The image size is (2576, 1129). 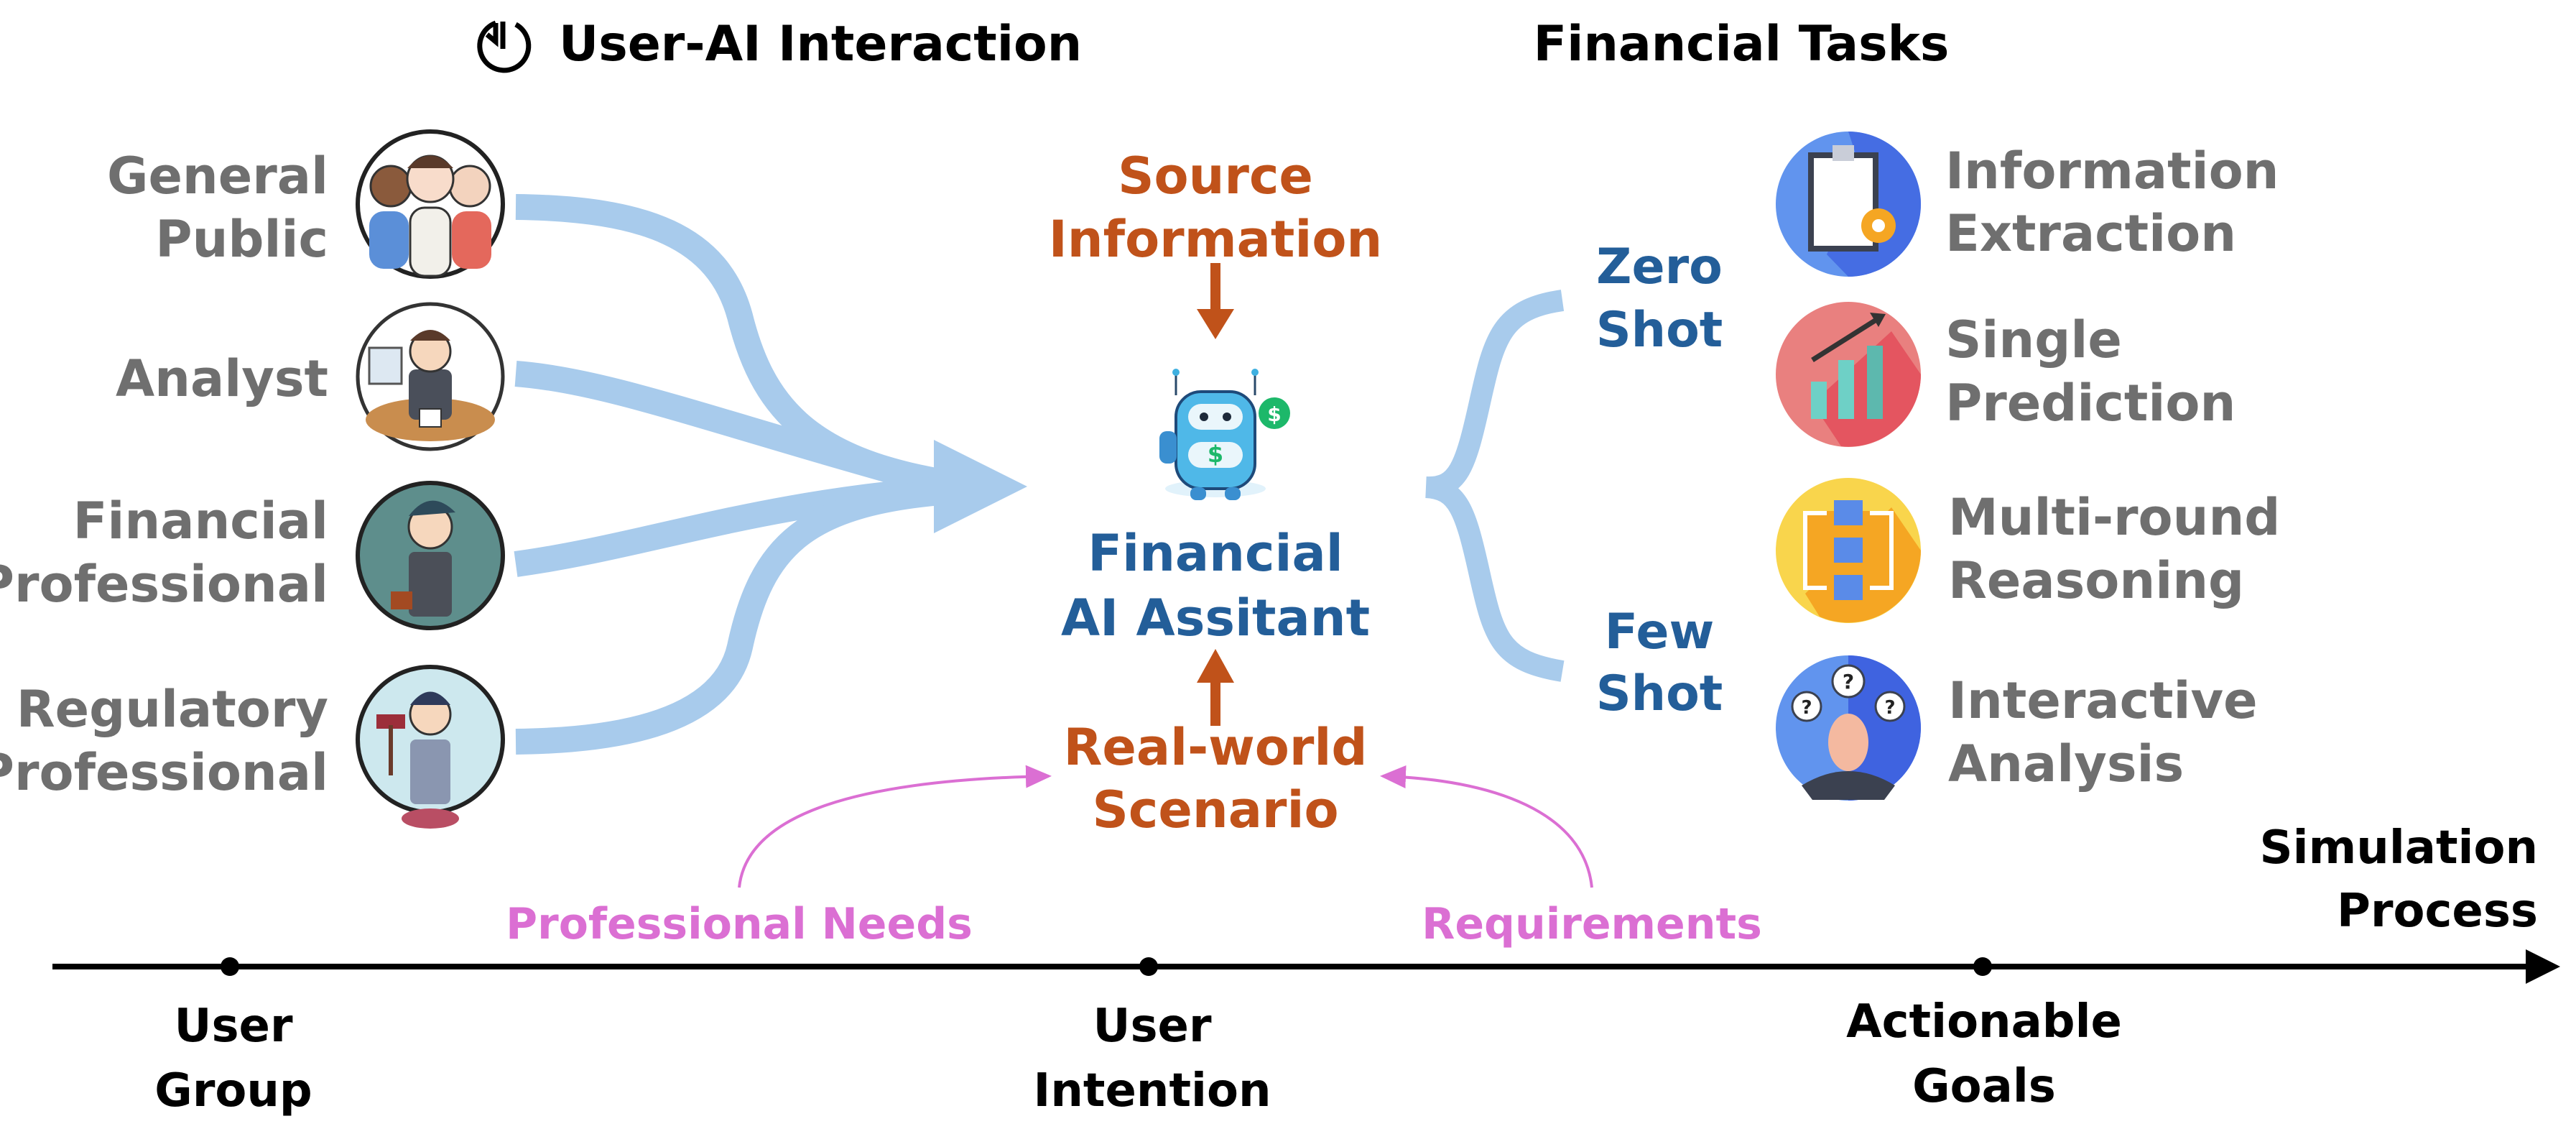 What do you see at coordinates (895, 827) in the screenshot?
I see `professional-needs-arrow` at bounding box center [895, 827].